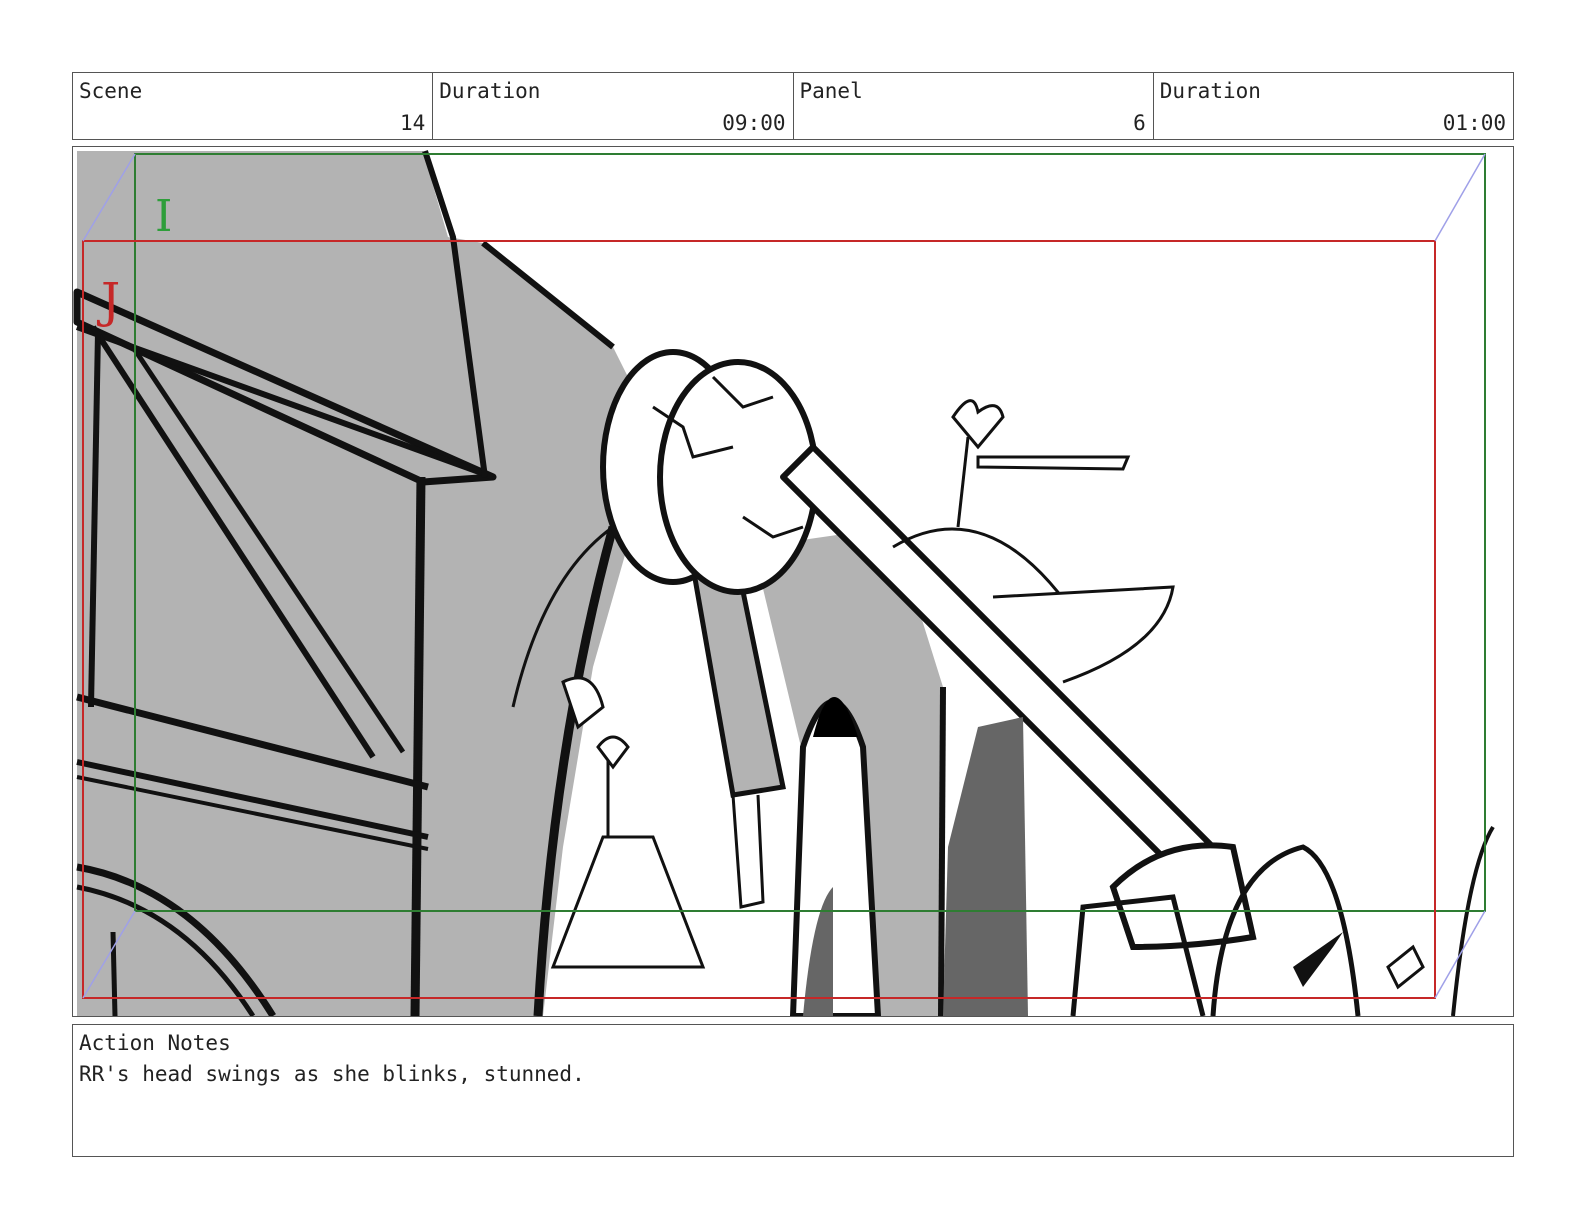  I want to click on safe-marker-green: I, so click(163, 216).